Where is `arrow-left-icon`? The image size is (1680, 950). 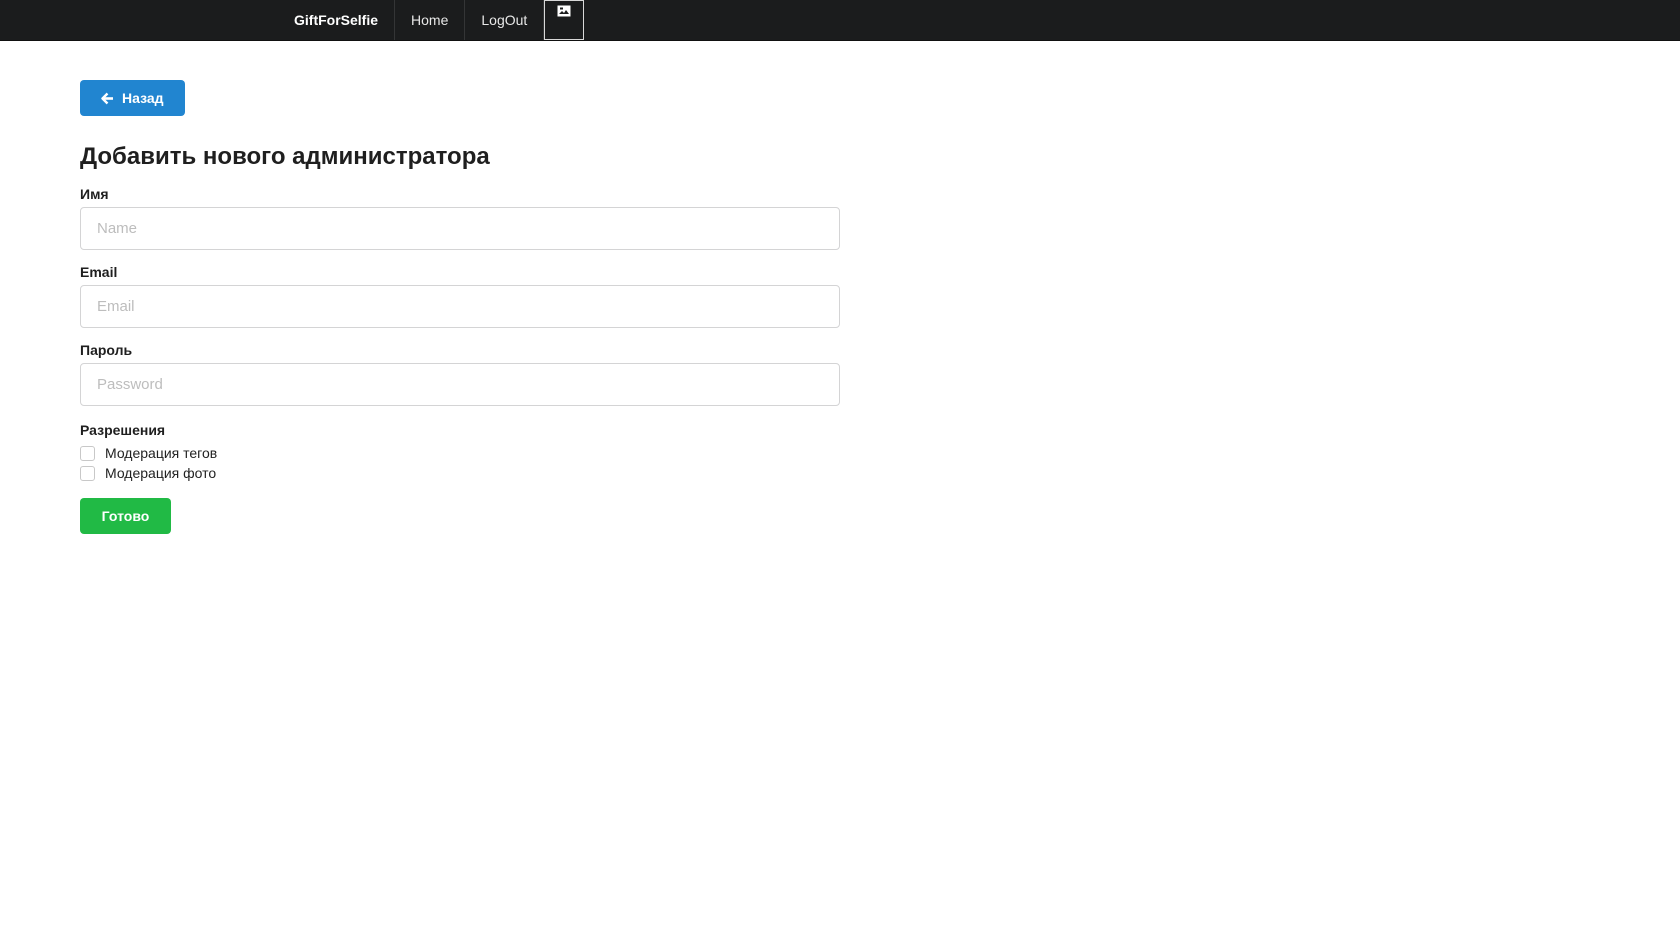 arrow-left-icon is located at coordinates (107, 98).